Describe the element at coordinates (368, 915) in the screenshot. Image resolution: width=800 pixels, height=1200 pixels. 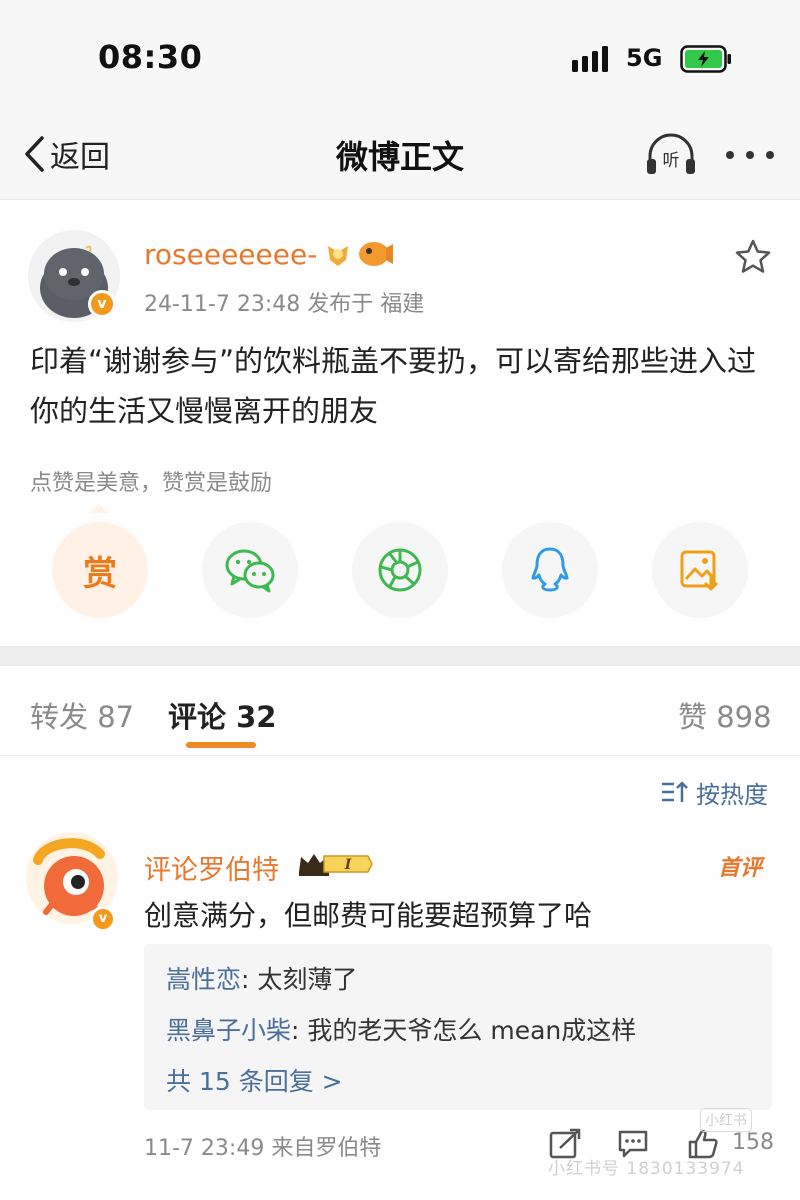
I see `comment-text: 创意满分，但邮费可能要超预算了哈` at that location.